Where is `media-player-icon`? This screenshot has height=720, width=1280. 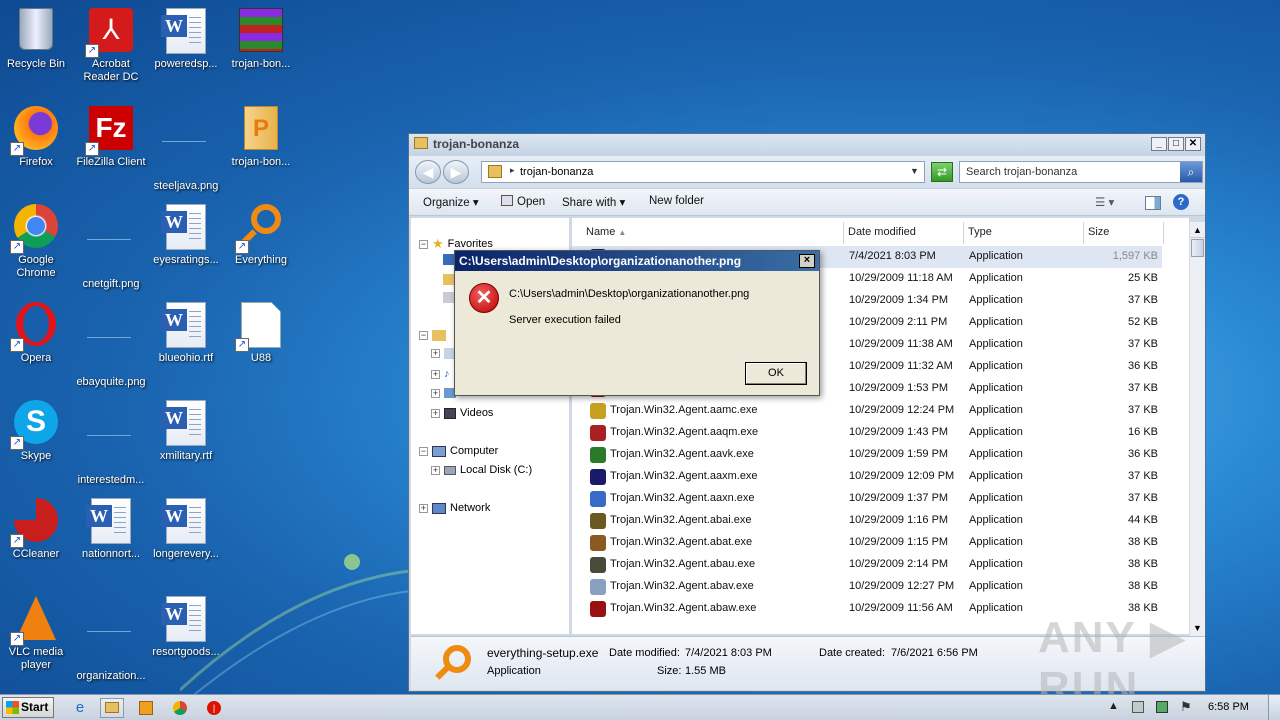
media-player-icon is located at coordinates (146, 708).